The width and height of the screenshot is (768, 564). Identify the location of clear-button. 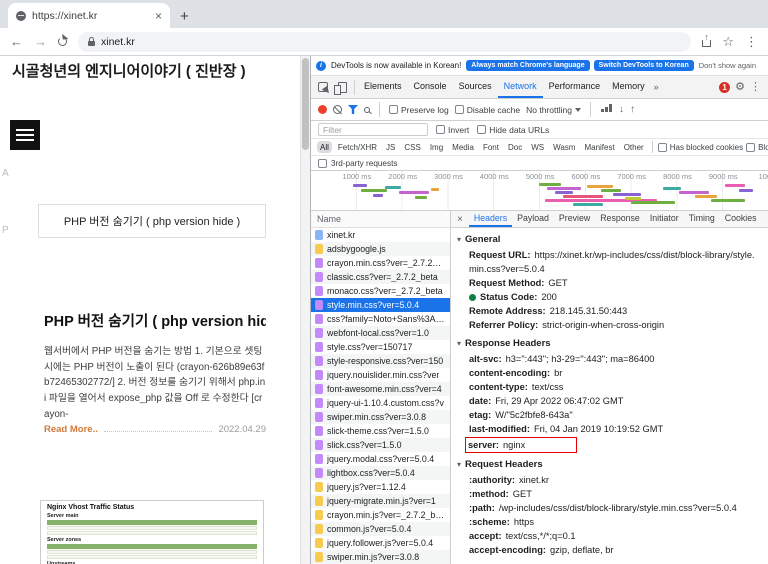
(337, 109).